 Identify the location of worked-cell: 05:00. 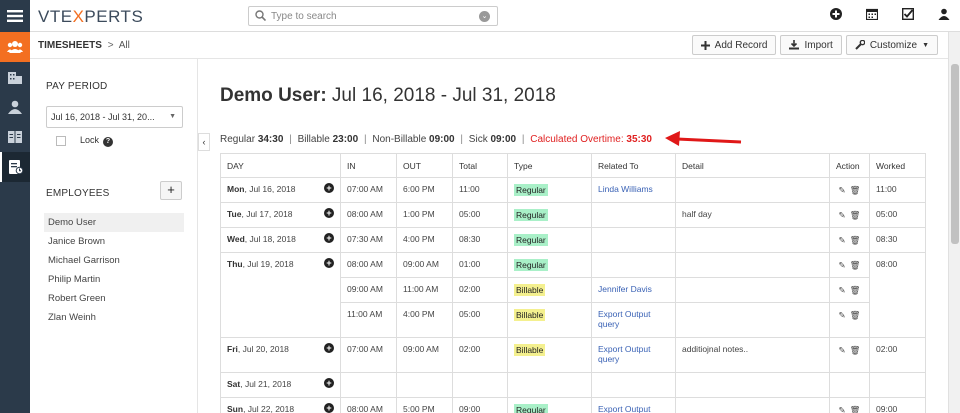
(897, 215).